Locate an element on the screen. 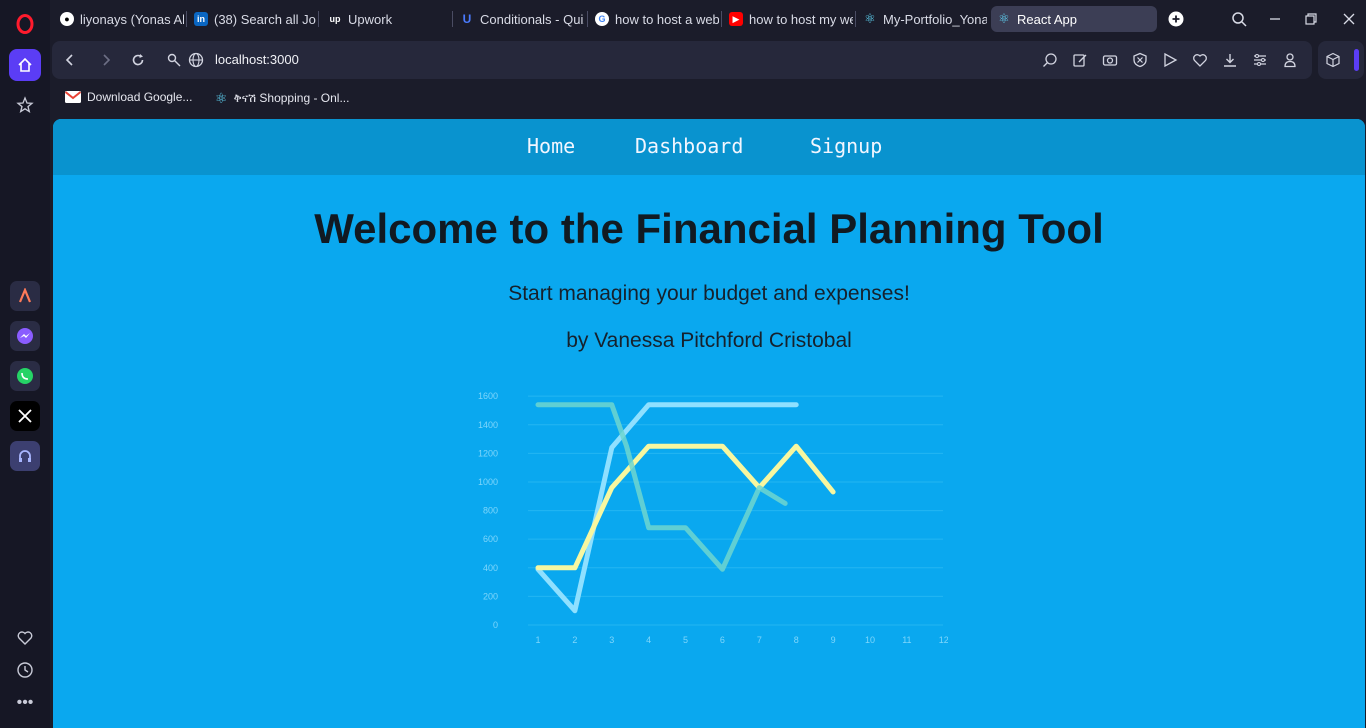 This screenshot has height=728, width=1366. tab-react-app: ⚛ React App is located at coordinates (1074, 19).